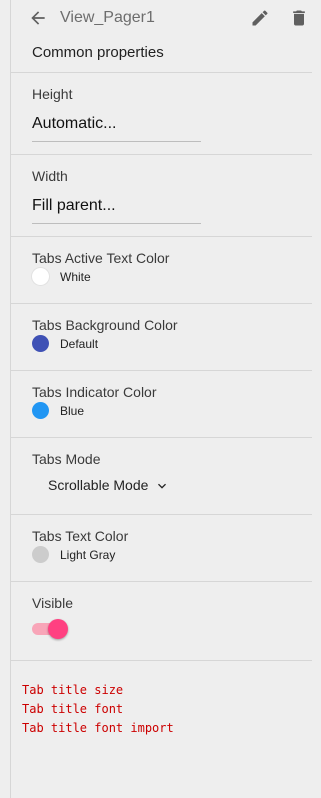 This screenshot has width=321, height=798. I want to click on warning-tab-title-font: Tab title font, so click(73, 709).